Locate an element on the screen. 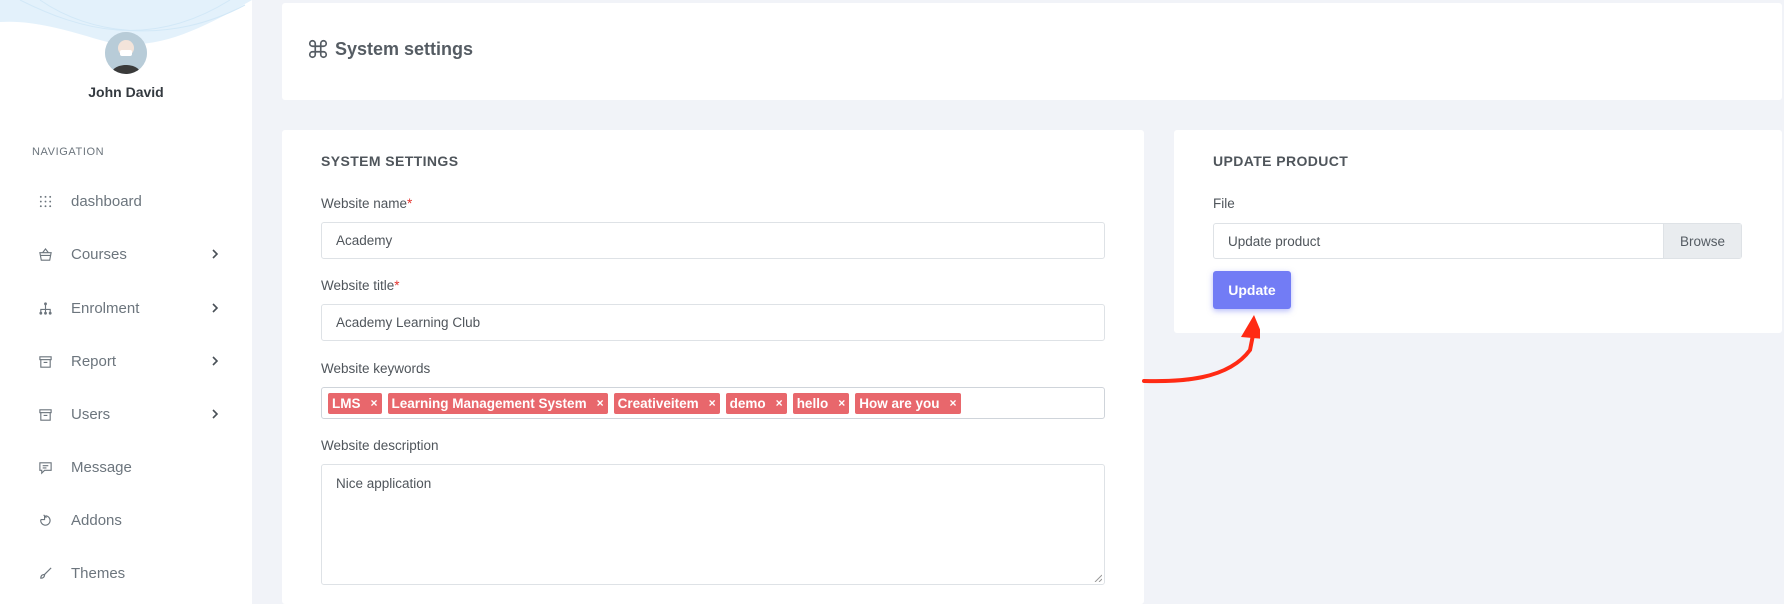 This screenshot has height=604, width=1784. file-label: File is located at coordinates (1224, 203).